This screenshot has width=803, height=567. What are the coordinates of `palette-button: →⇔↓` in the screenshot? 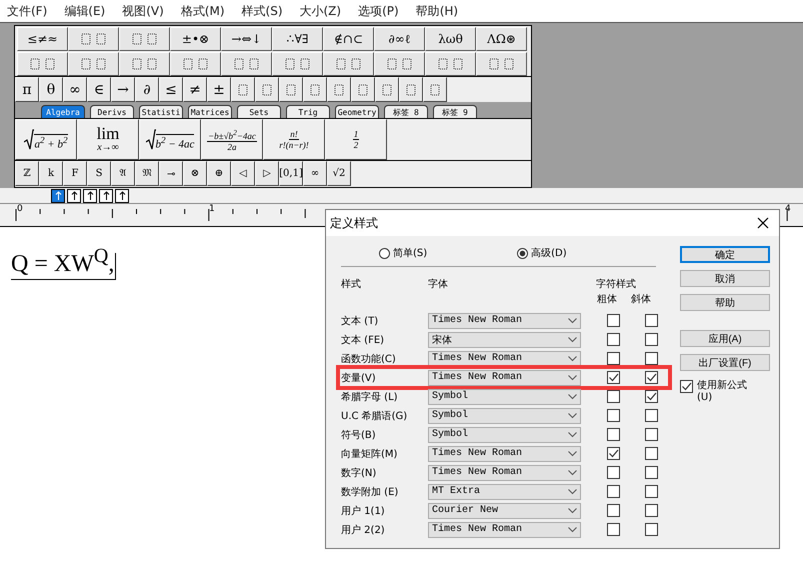 It's located at (246, 39).